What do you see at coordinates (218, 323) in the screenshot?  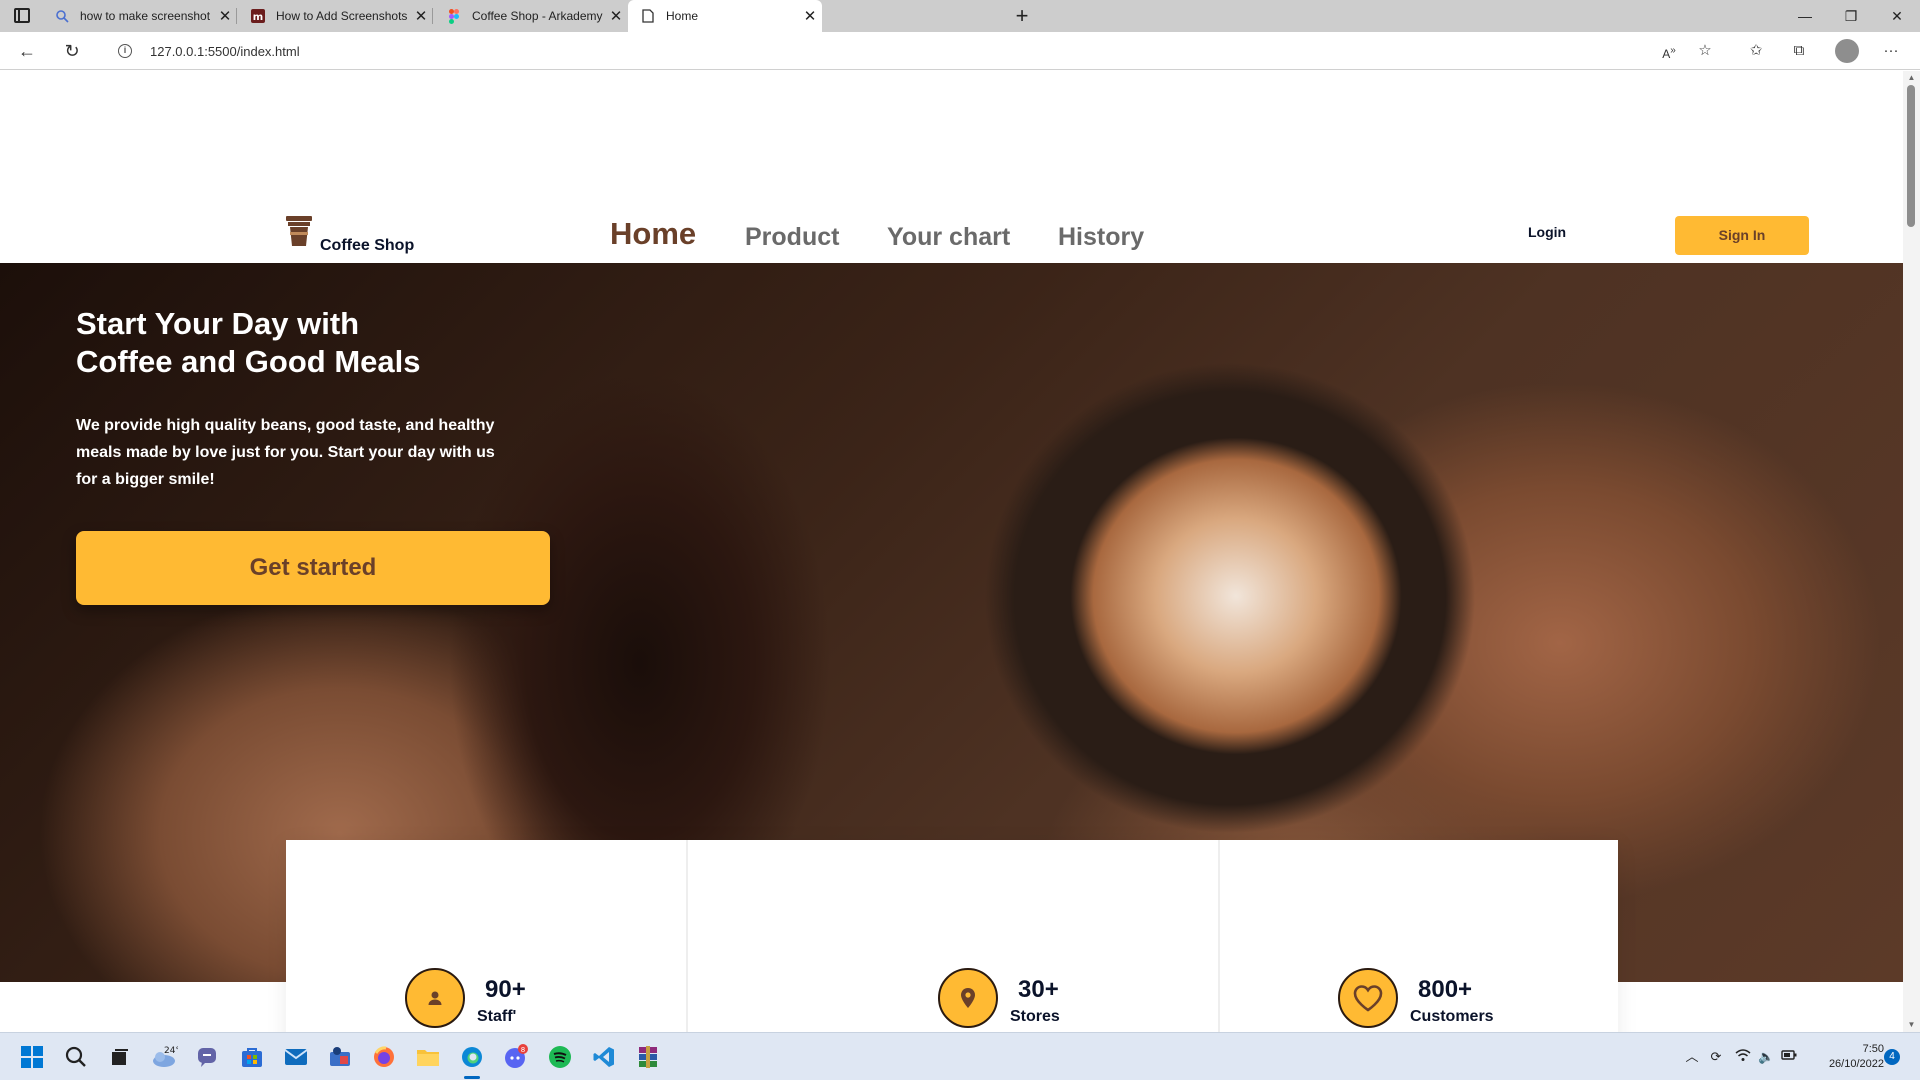 I see `hero-title-line-1: Start Your Day with` at bounding box center [218, 323].